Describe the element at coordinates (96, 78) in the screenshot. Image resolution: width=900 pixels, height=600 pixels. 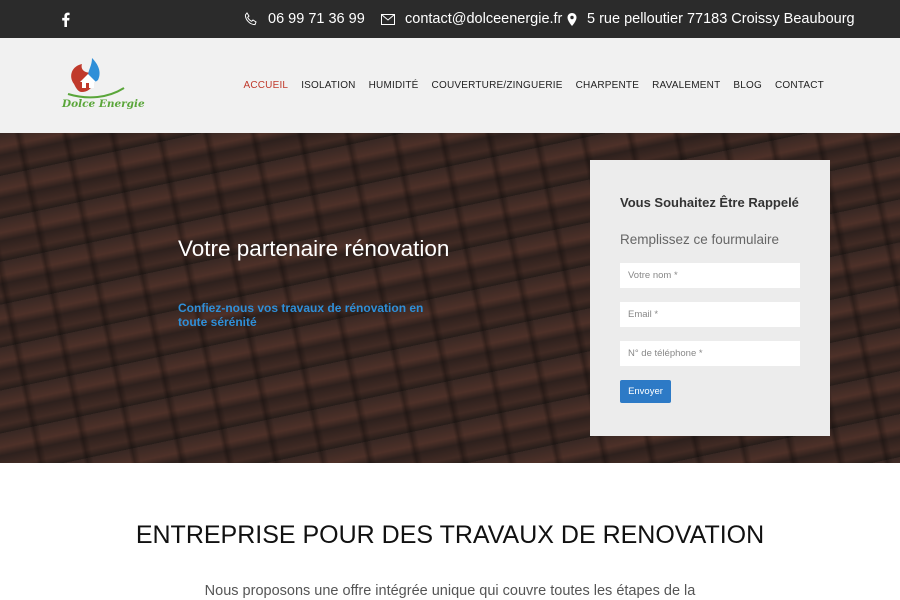
I see `logo-house-drop-icon` at that location.